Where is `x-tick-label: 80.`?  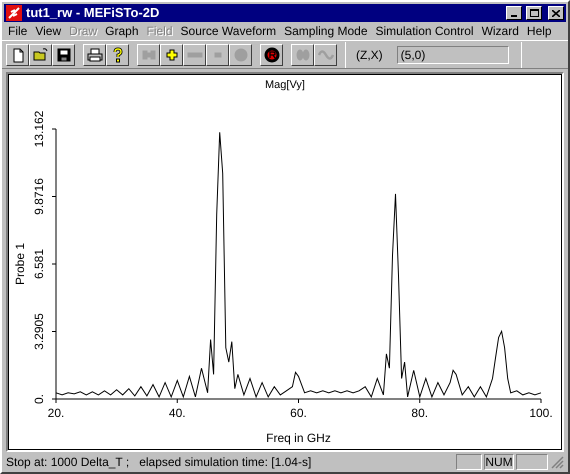
x-tick-label: 80. is located at coordinates (419, 413).